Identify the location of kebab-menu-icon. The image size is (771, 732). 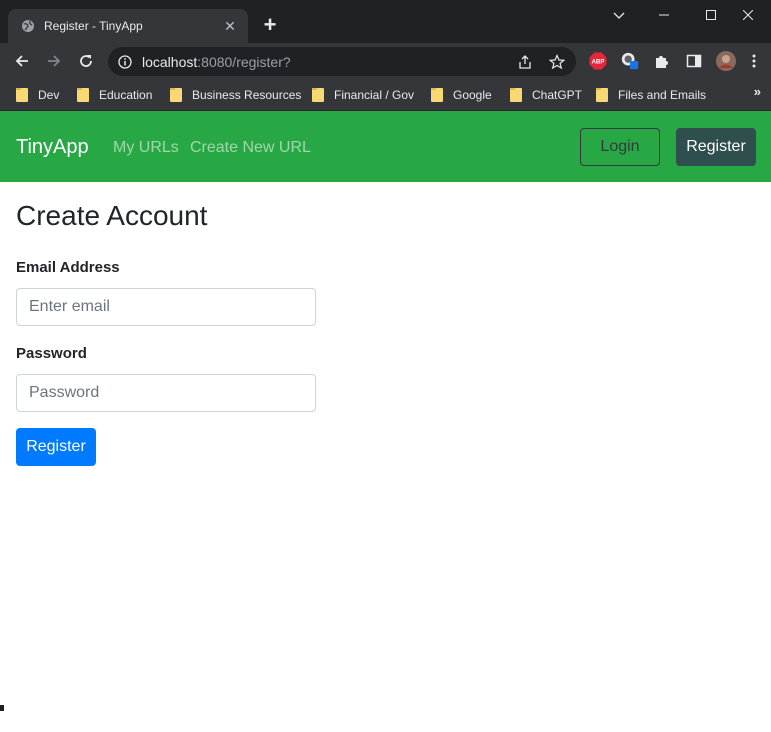
(754, 61).